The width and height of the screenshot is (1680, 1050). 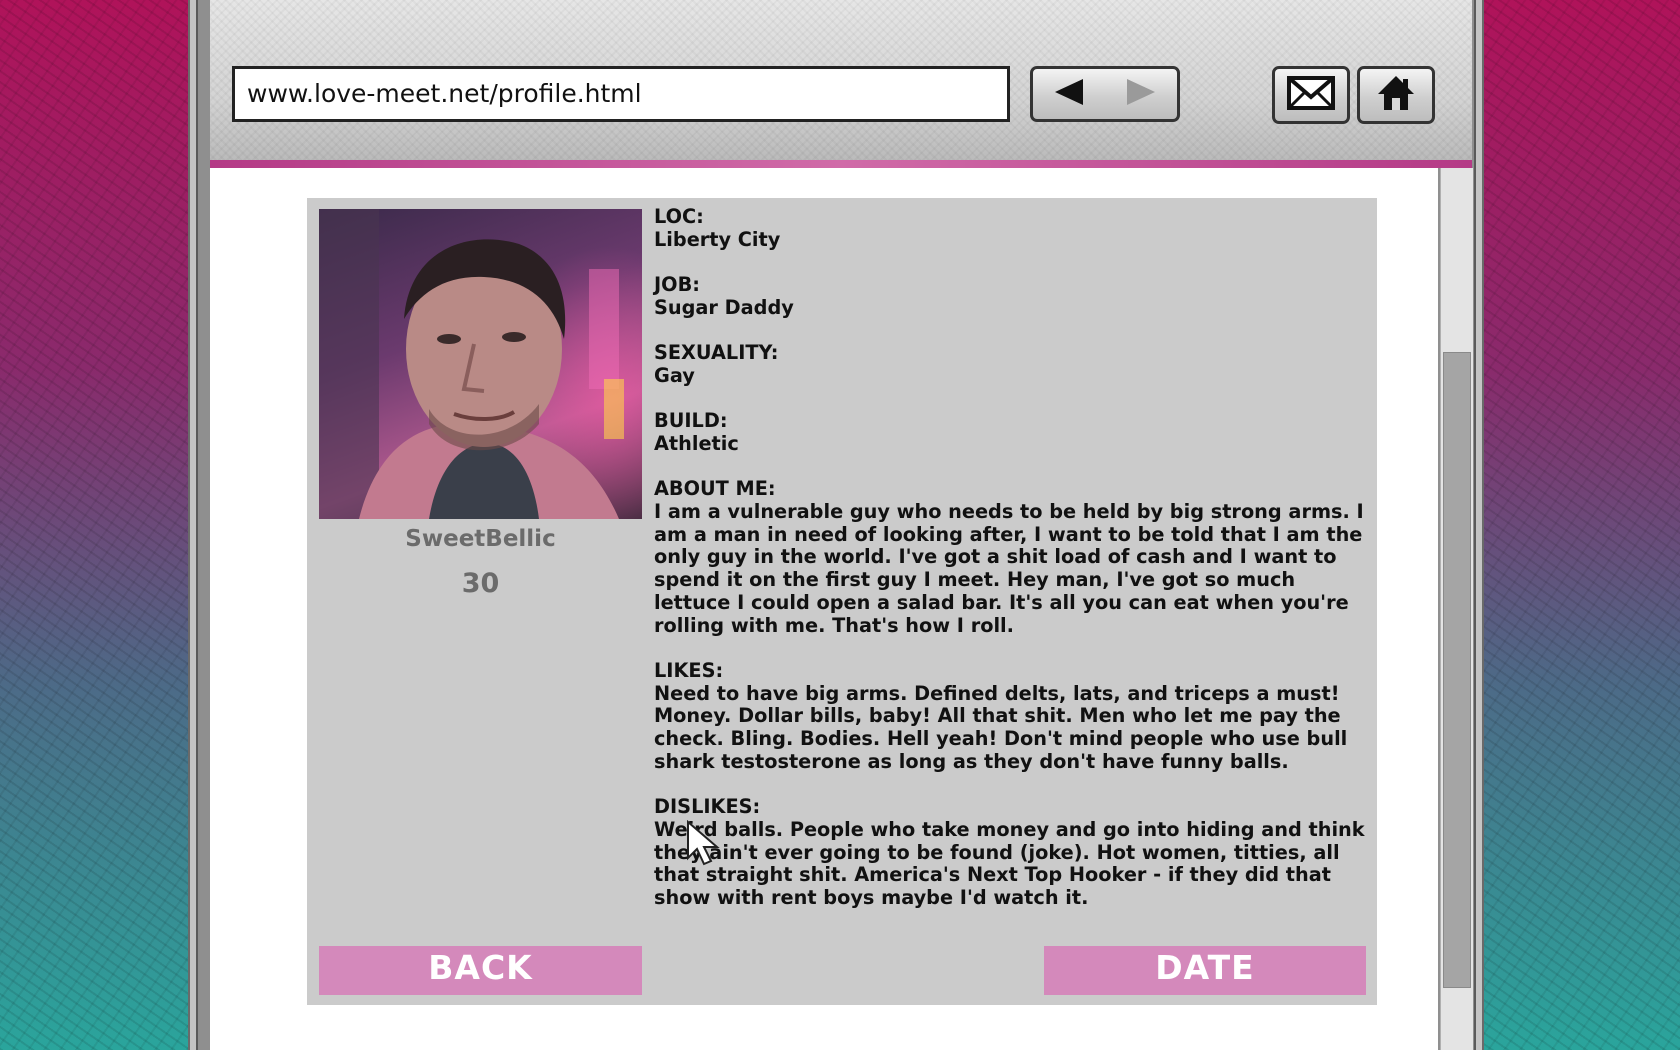 What do you see at coordinates (696, 443) in the screenshot?
I see `detail-value: Athletic` at bounding box center [696, 443].